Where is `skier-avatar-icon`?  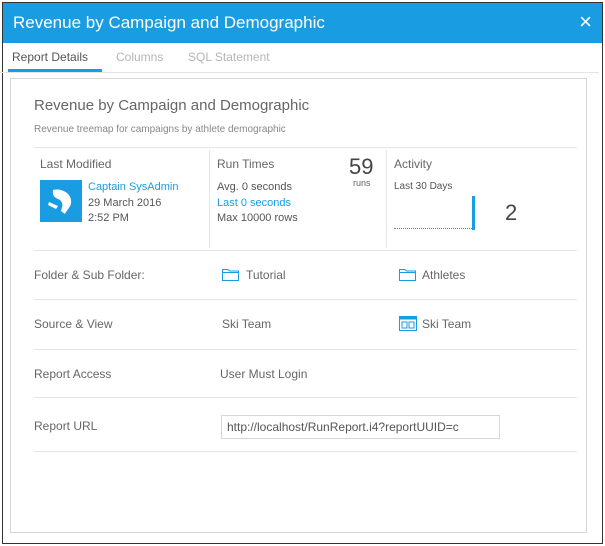
skier-avatar-icon is located at coordinates (61, 201).